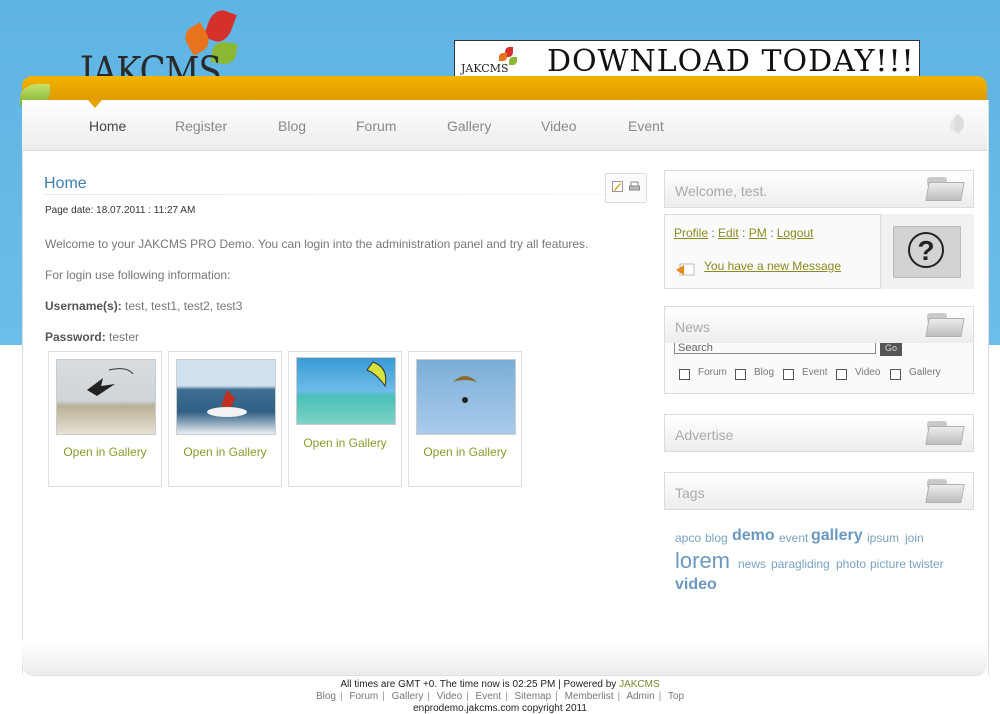 Image resolution: width=1000 pixels, height=714 pixels. I want to click on nav-blog: Blog, so click(292, 126).